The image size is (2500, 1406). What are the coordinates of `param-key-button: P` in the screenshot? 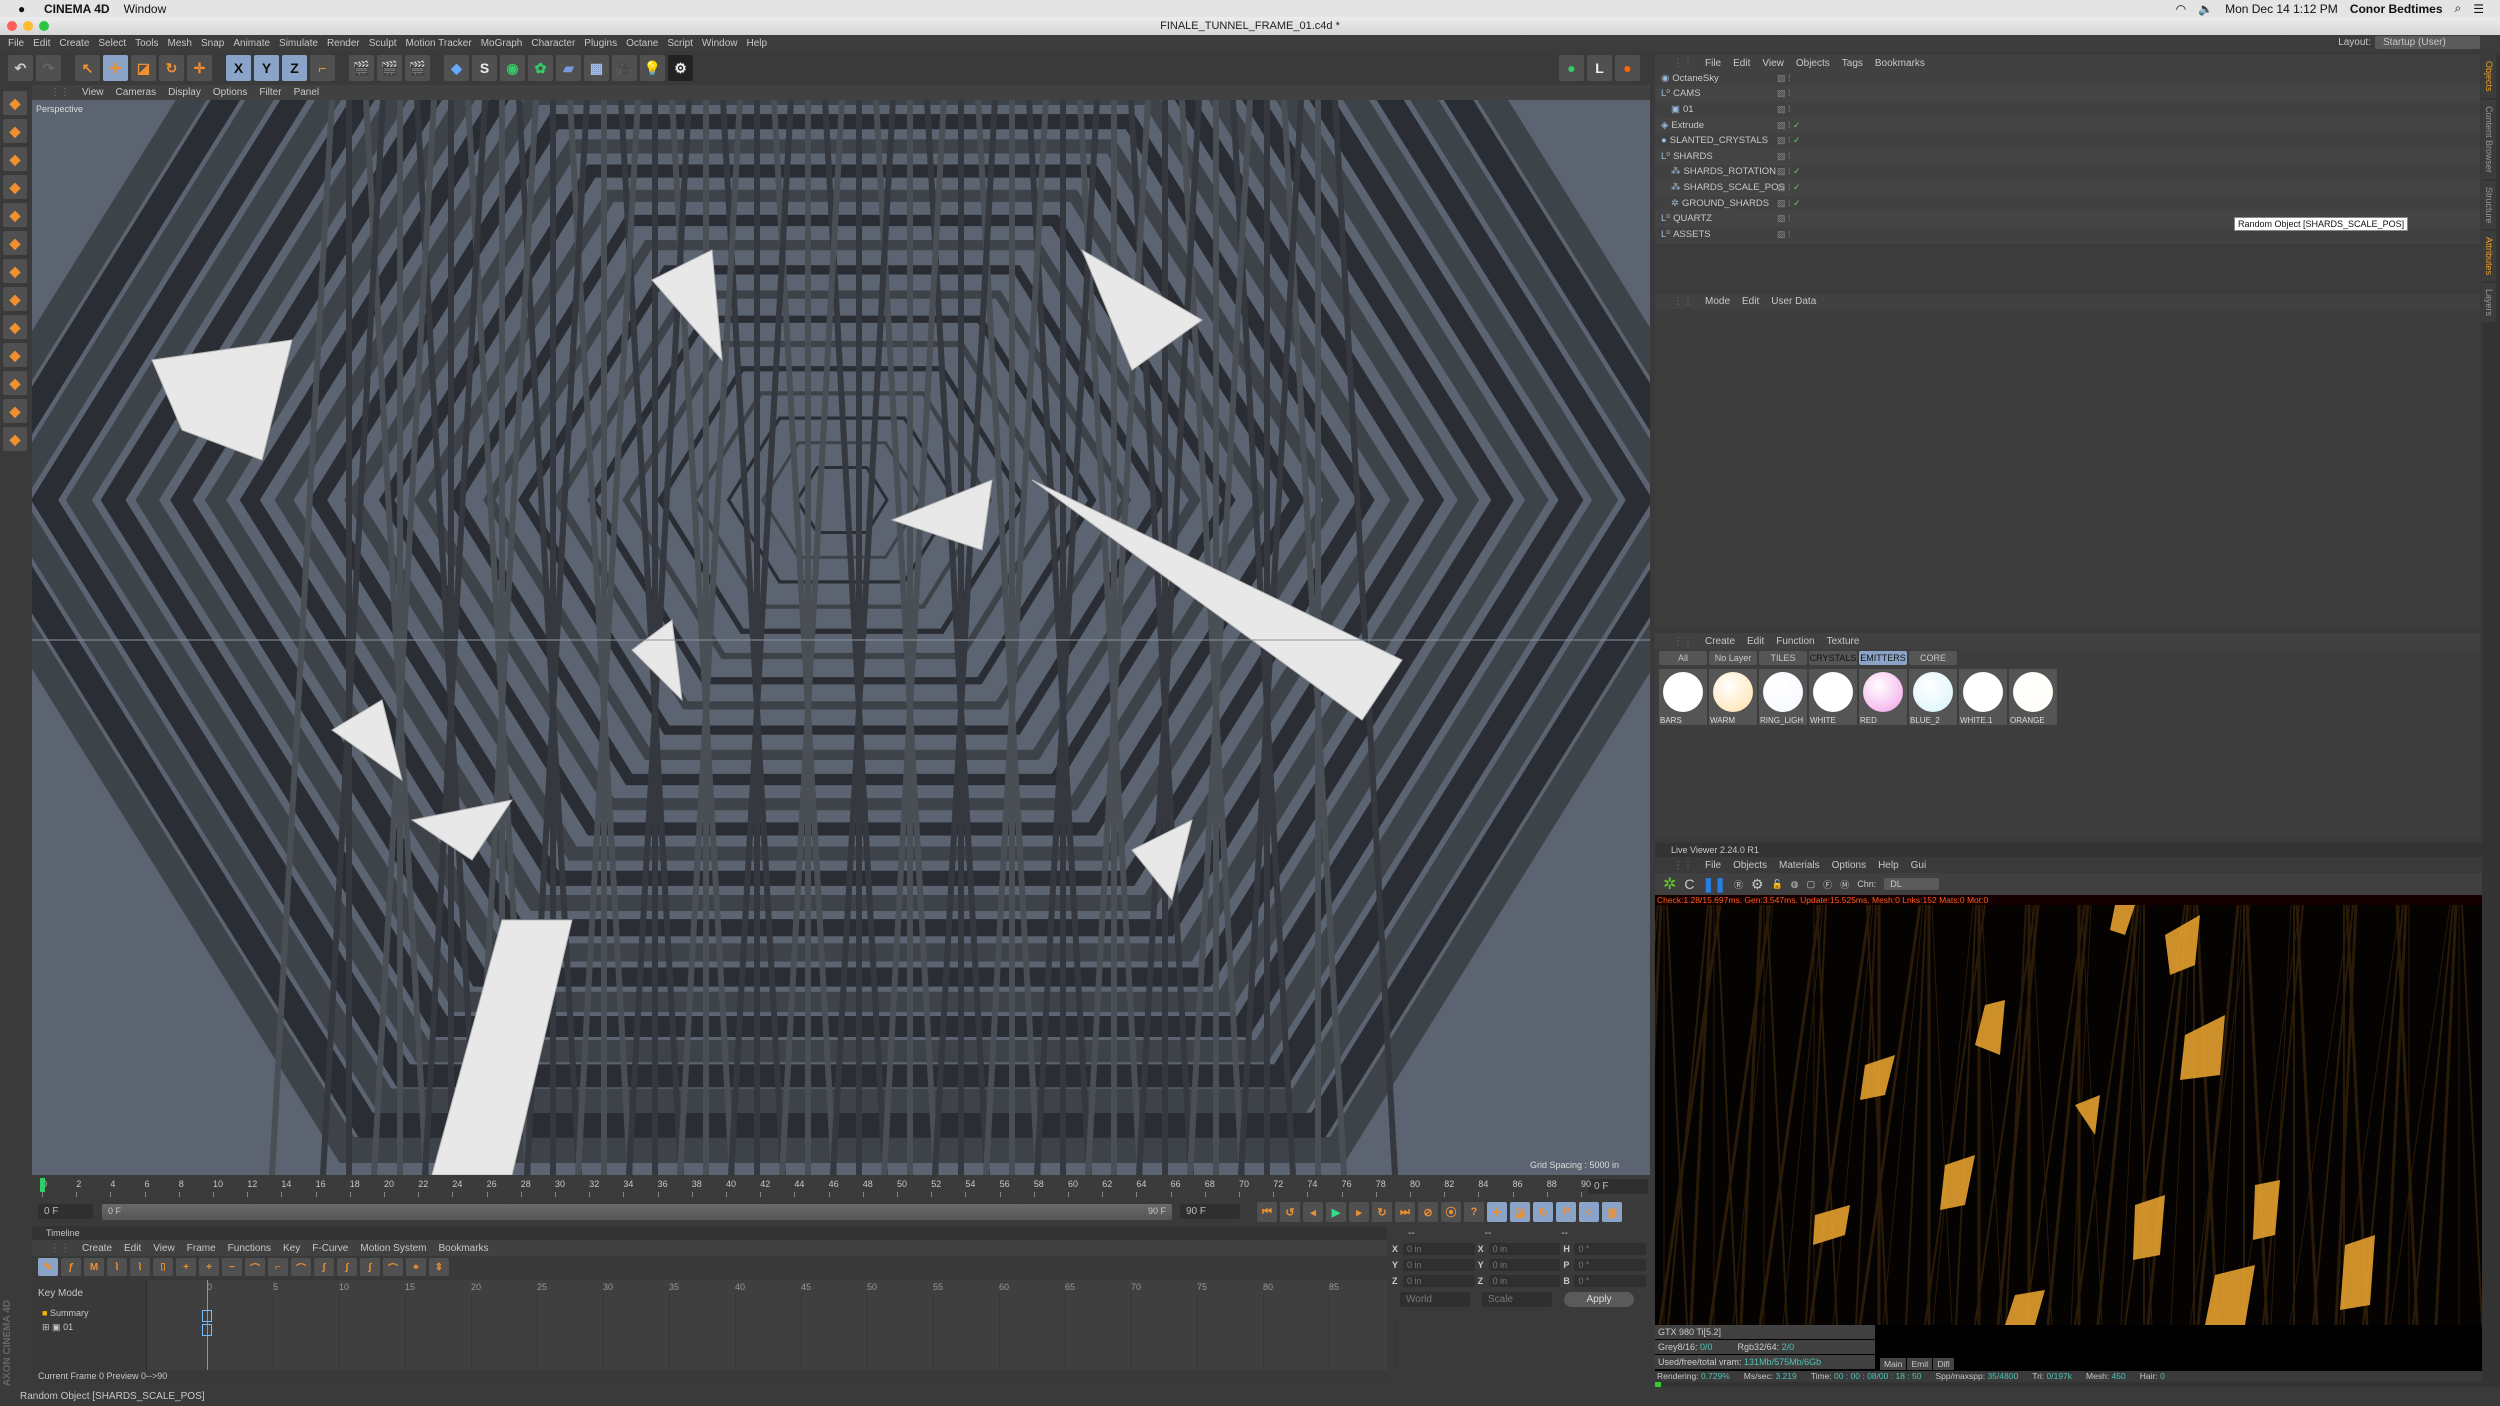 It's located at (1566, 1212).